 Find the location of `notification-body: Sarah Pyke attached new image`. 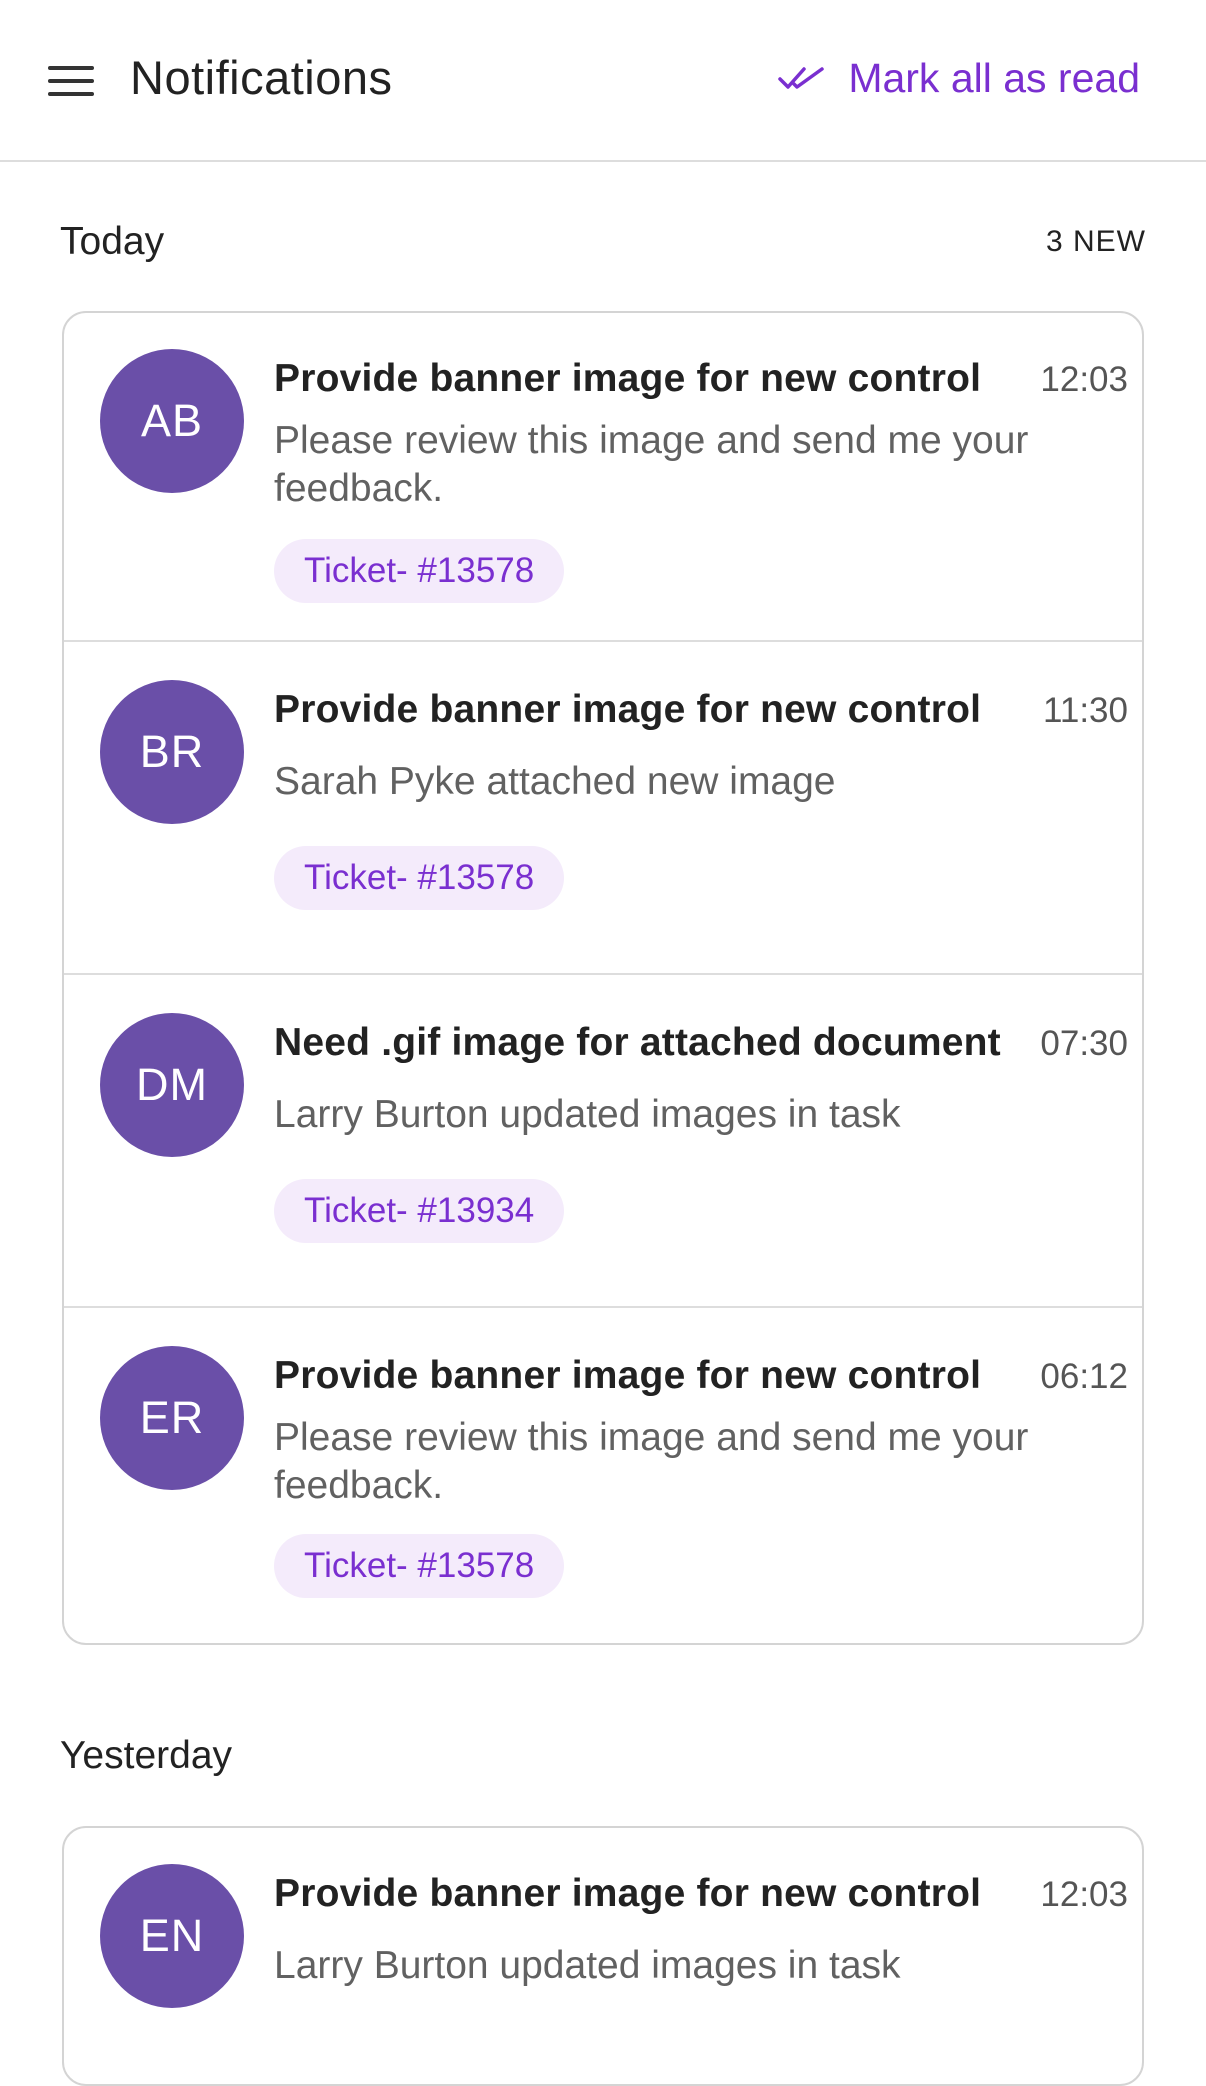

notification-body: Sarah Pyke attached new image is located at coordinates (555, 781).